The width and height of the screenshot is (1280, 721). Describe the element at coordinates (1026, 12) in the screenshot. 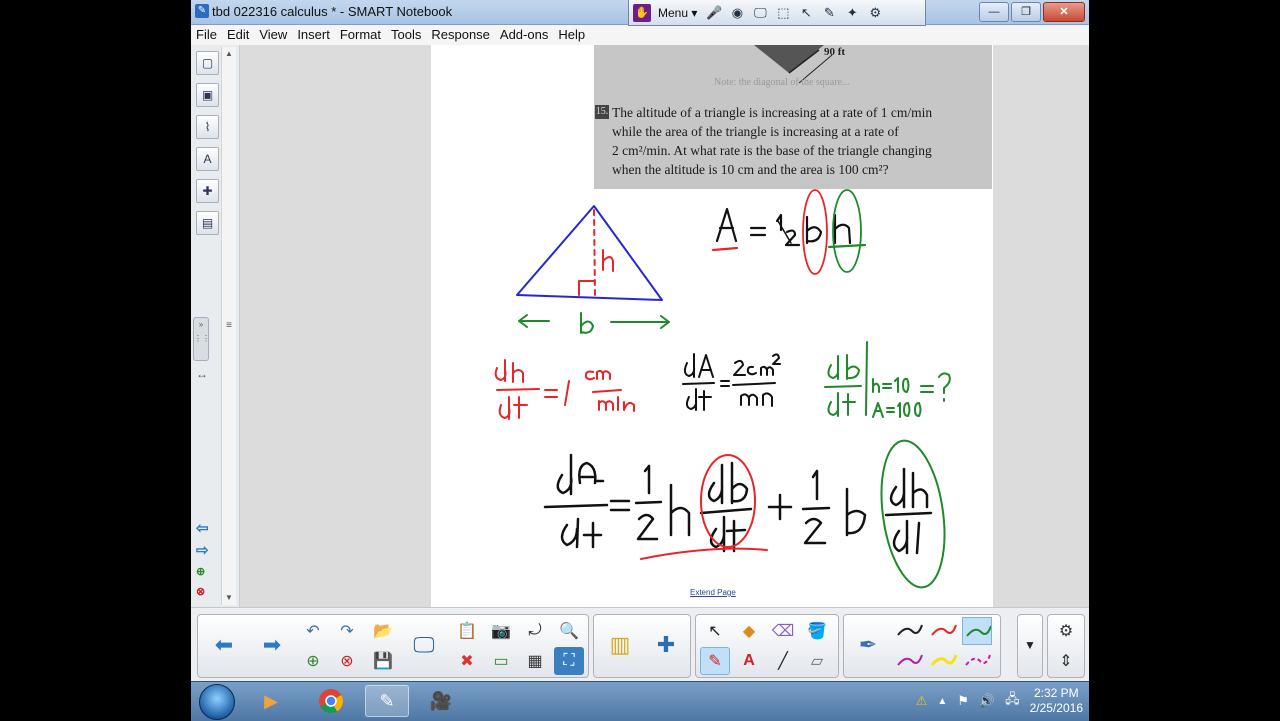

I see `maximize-button: ❐` at that location.